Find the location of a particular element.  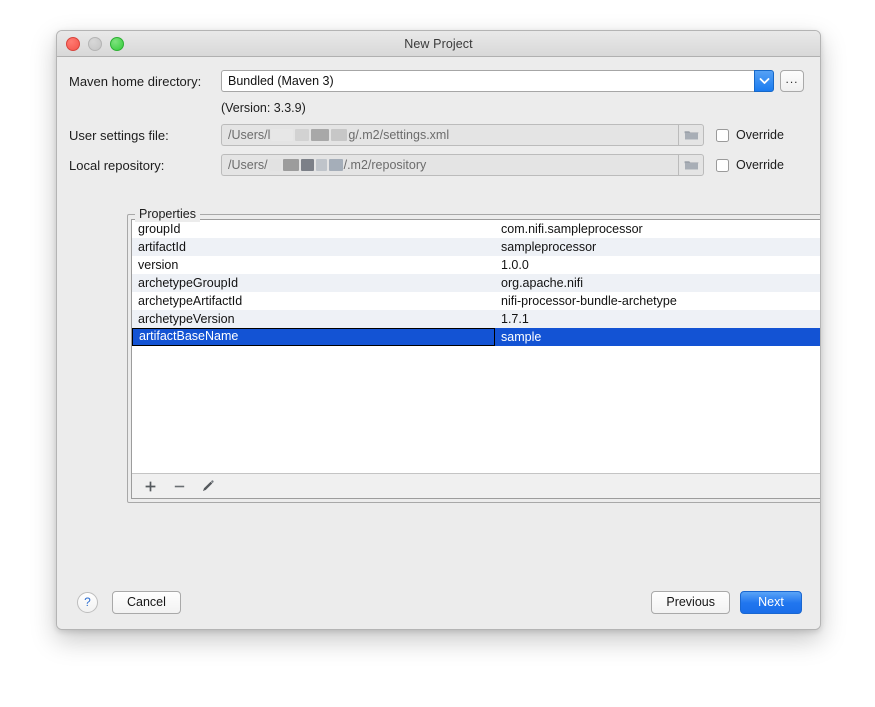

user-settings-override-checkbox is located at coordinates (722, 135).